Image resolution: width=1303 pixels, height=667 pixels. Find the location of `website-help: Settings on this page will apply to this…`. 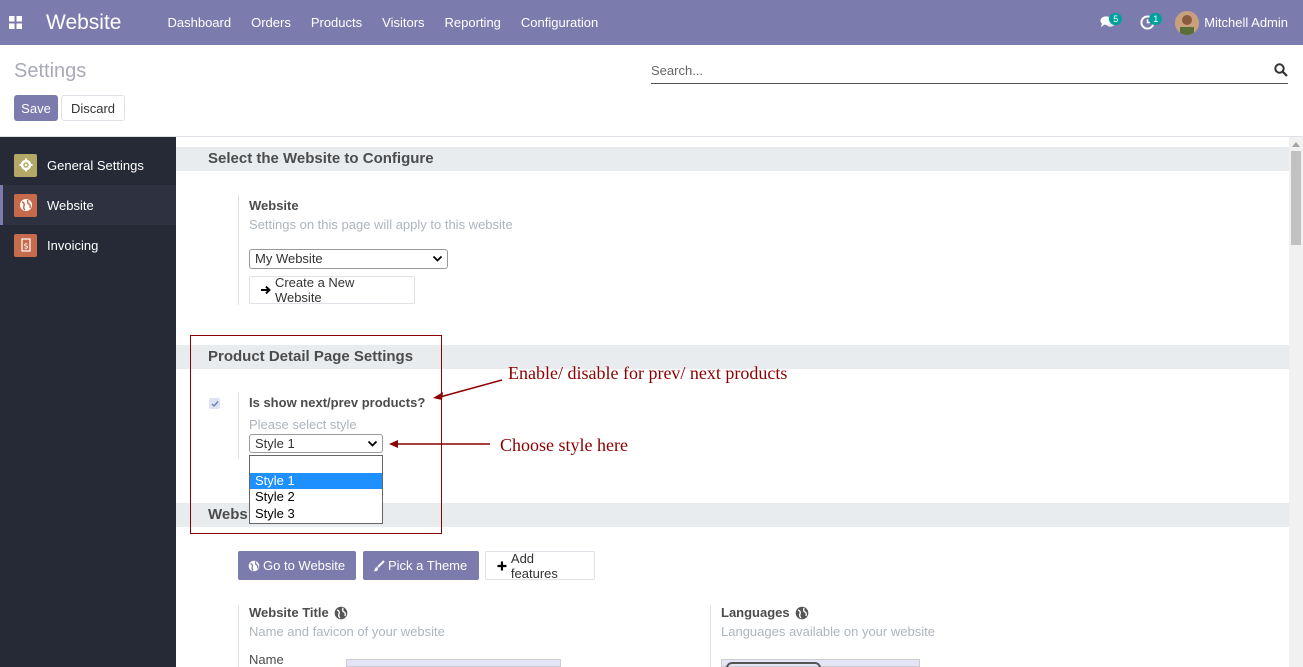

website-help: Settings on this page will apply to this… is located at coordinates (381, 224).